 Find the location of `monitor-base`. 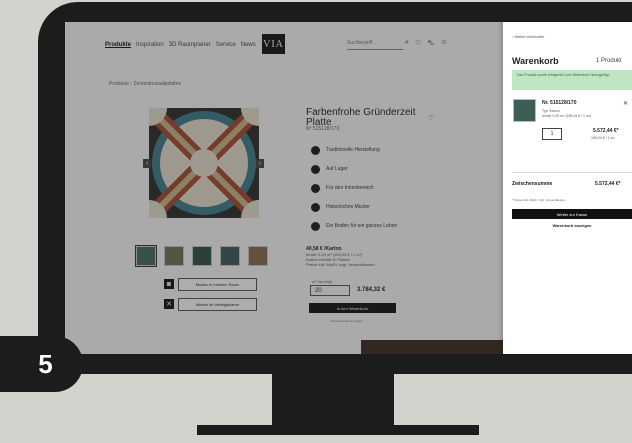

monitor-base is located at coordinates (338, 430).